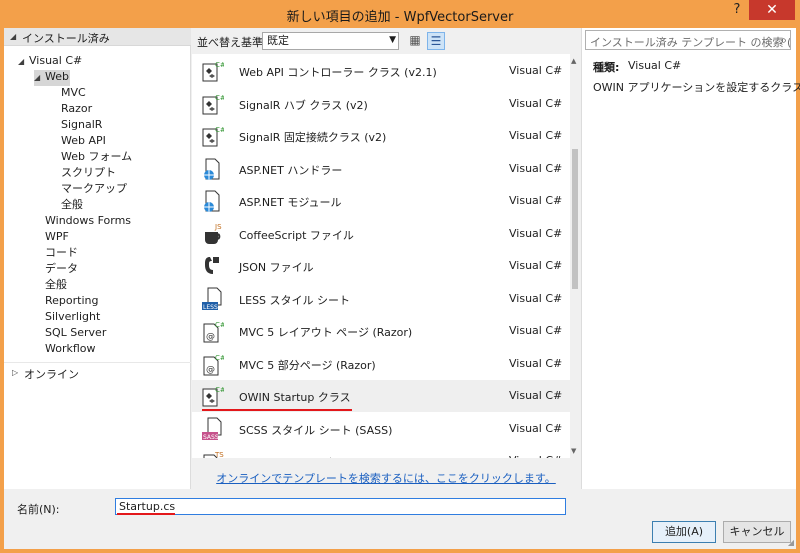 This screenshot has height=553, width=800. Describe the element at coordinates (757, 532) in the screenshot. I see `cancel-button: キャンセル` at that location.